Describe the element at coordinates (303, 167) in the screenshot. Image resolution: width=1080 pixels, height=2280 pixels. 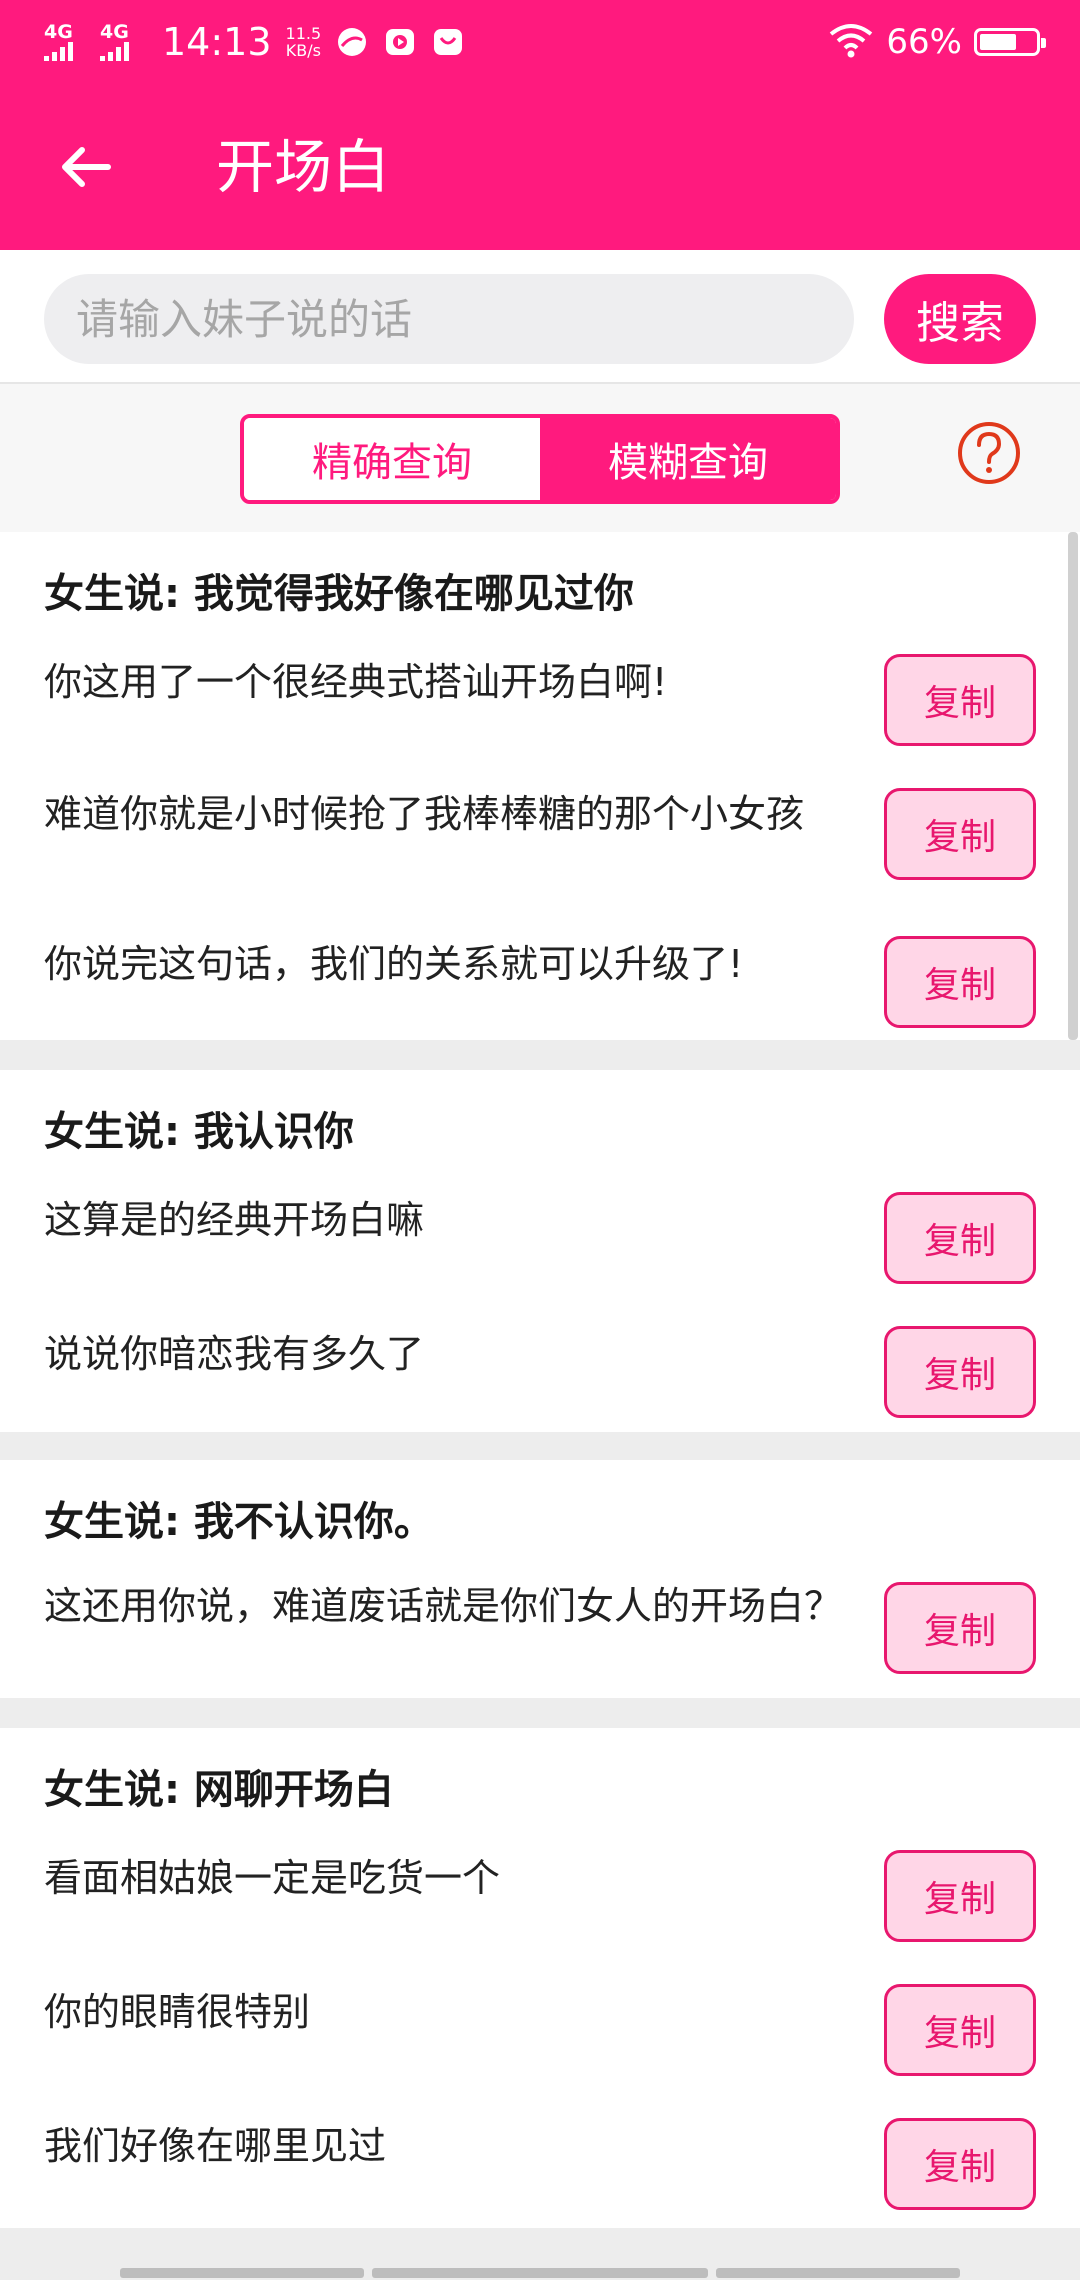
I see `page-title: 开场白` at that location.